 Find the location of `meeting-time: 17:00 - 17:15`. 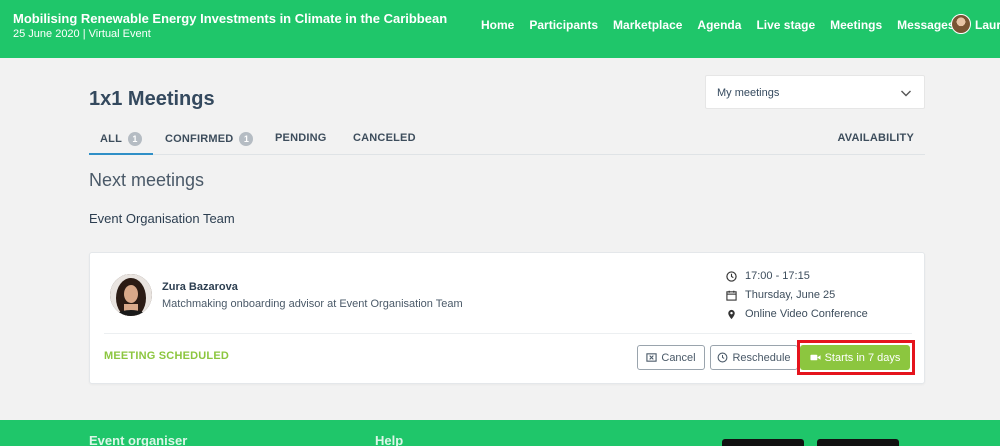

meeting-time: 17:00 - 17:15 is located at coordinates (777, 276).